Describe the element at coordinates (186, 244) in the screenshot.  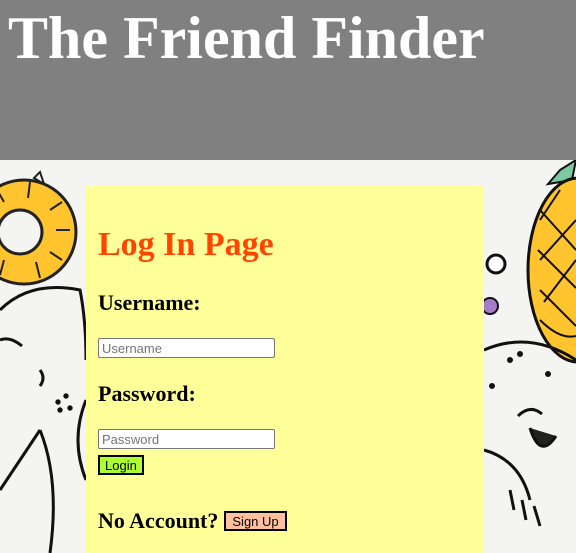
I see `login-page-title: Log In Page` at that location.